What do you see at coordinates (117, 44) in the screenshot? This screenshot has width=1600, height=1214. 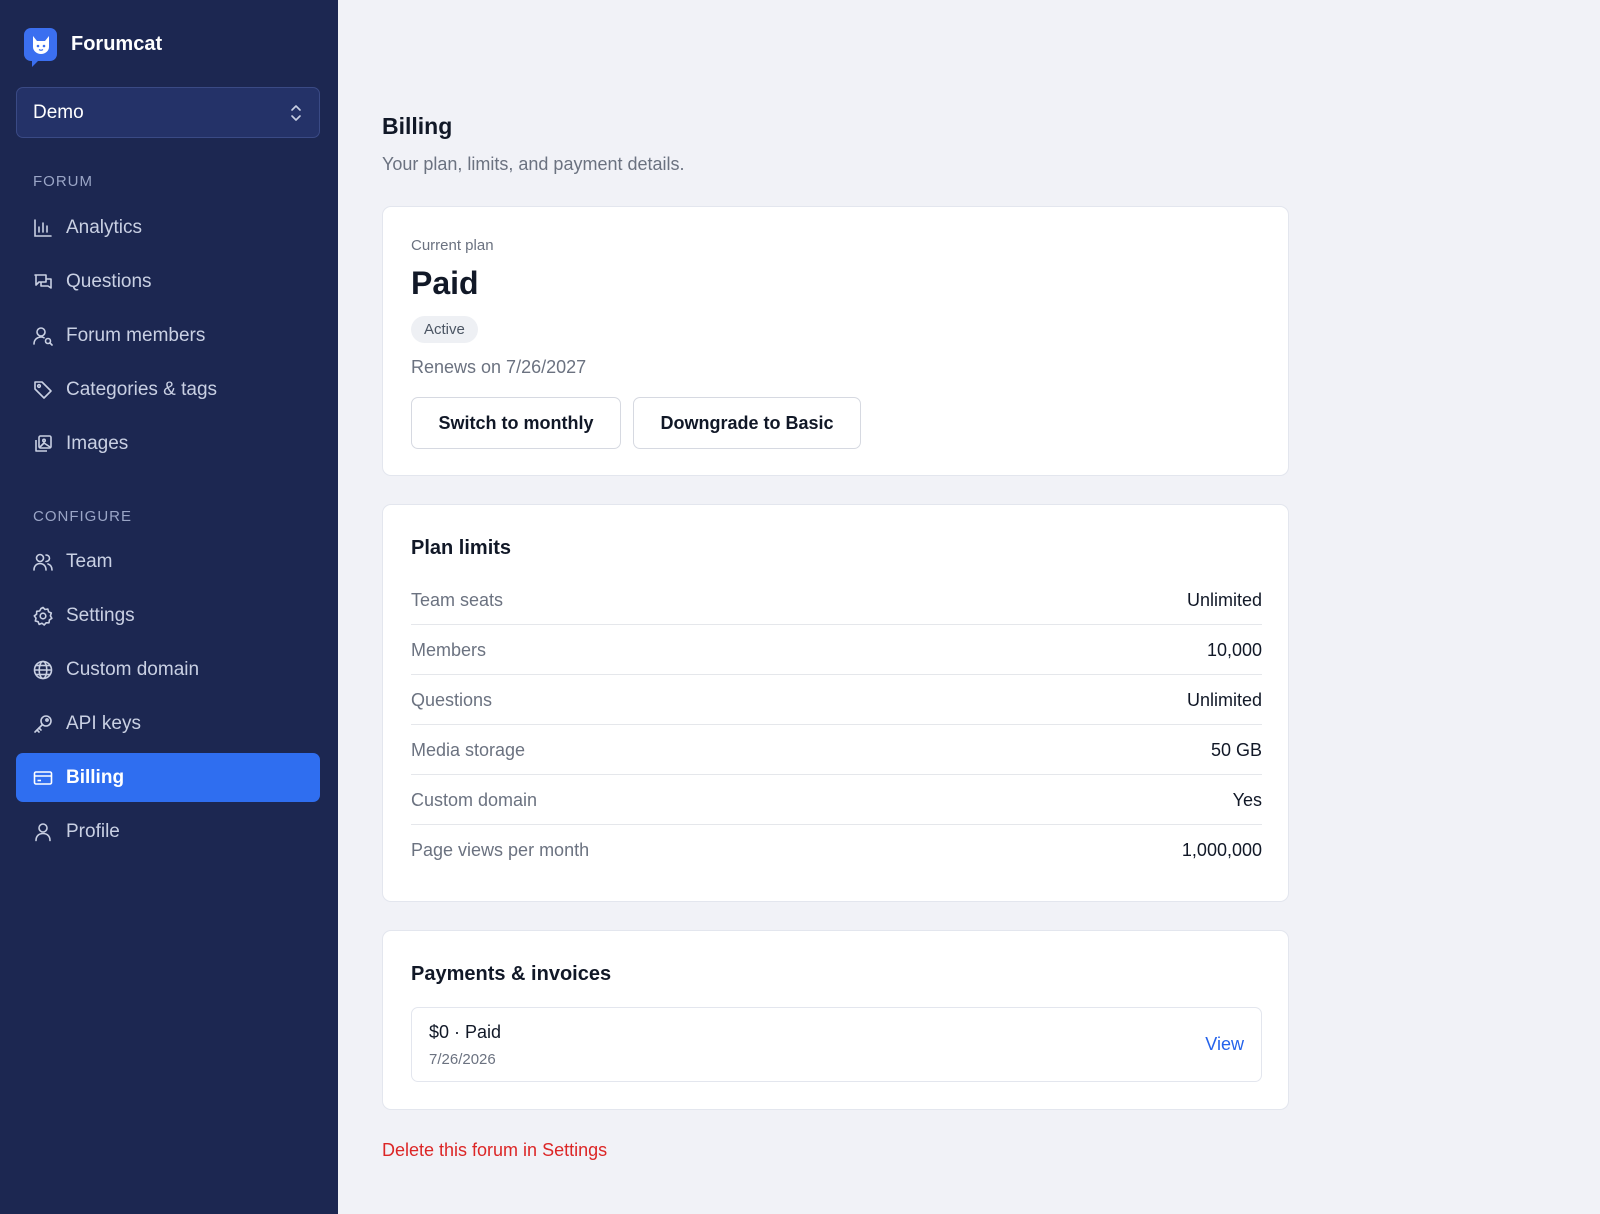 I see `brand-name: Forumcat` at bounding box center [117, 44].